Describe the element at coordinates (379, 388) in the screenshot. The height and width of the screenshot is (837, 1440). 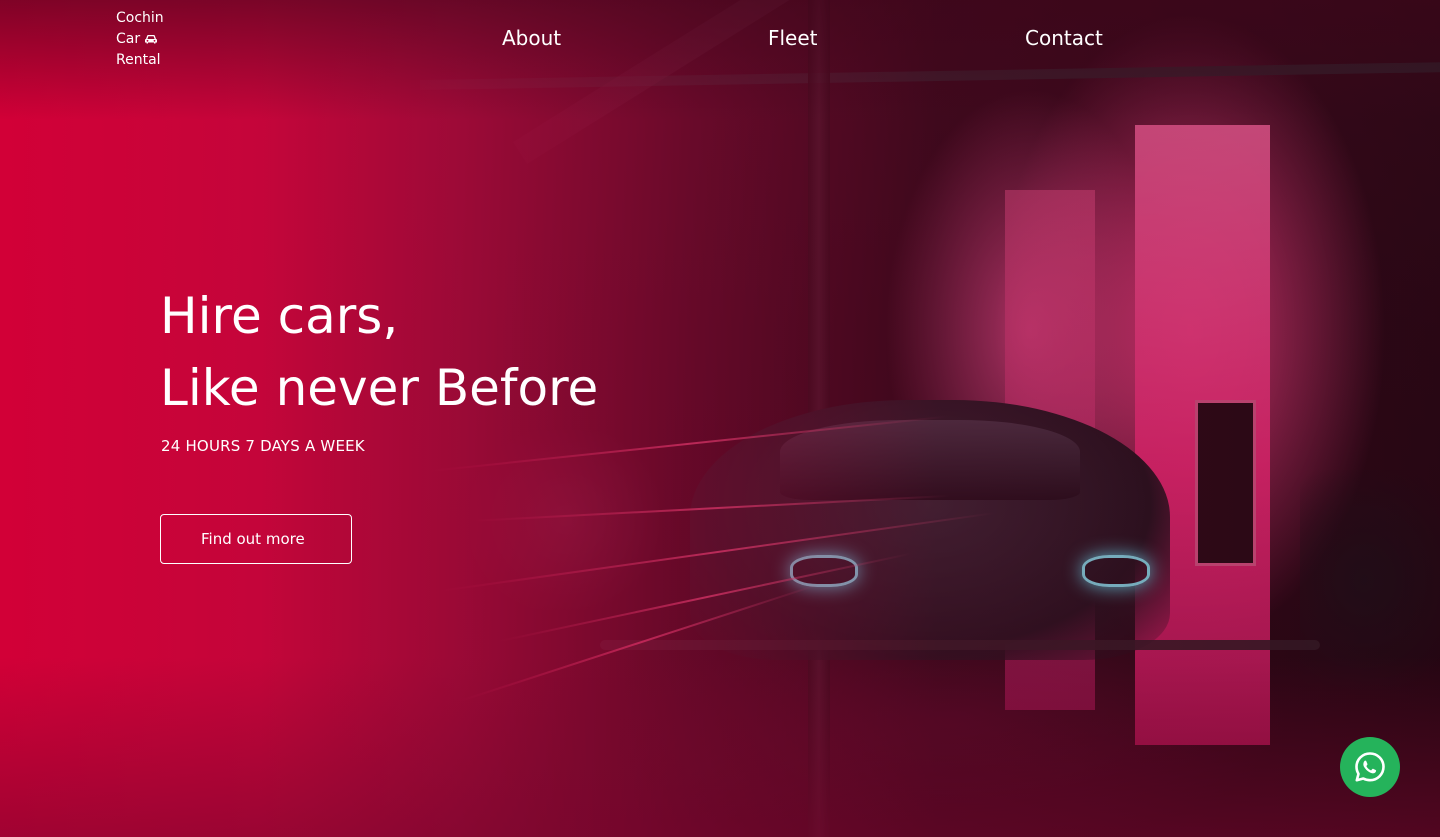
I see `hero-headline-line-2: Like never Before` at that location.